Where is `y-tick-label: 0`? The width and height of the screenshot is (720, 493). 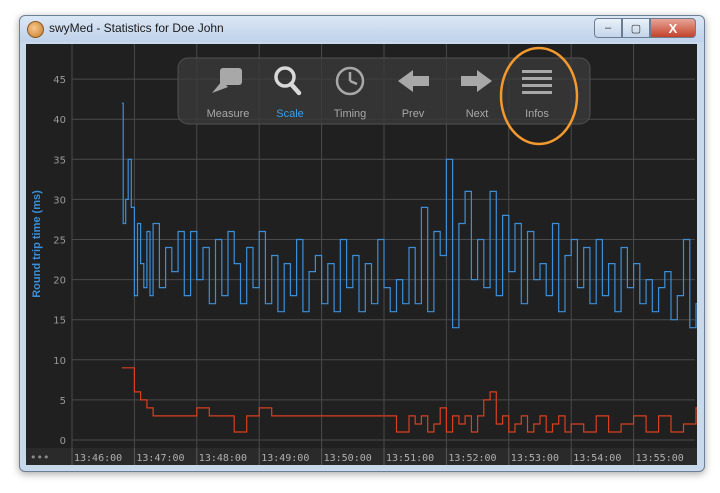 y-tick-label: 0 is located at coordinates (63, 441).